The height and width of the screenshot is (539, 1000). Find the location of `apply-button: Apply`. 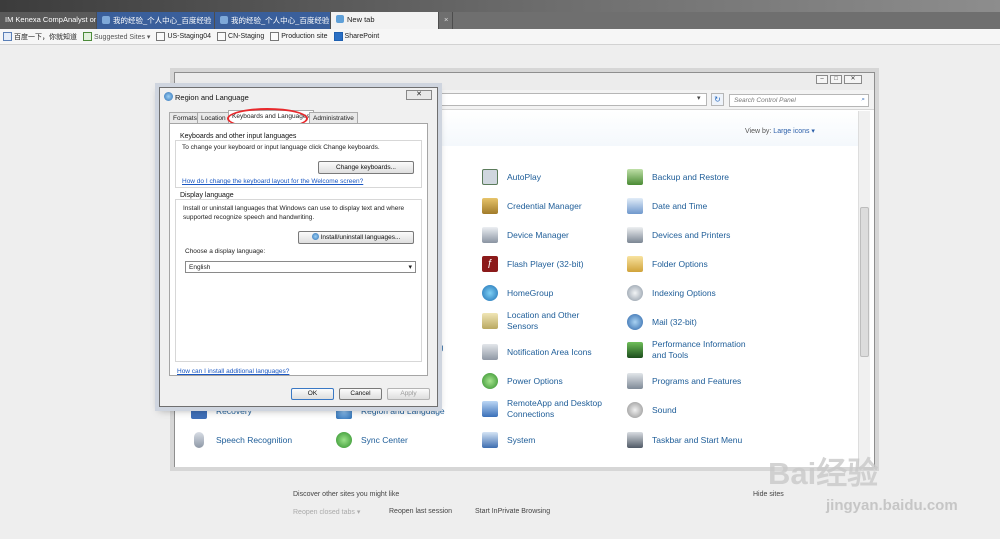

apply-button: Apply is located at coordinates (408, 394).